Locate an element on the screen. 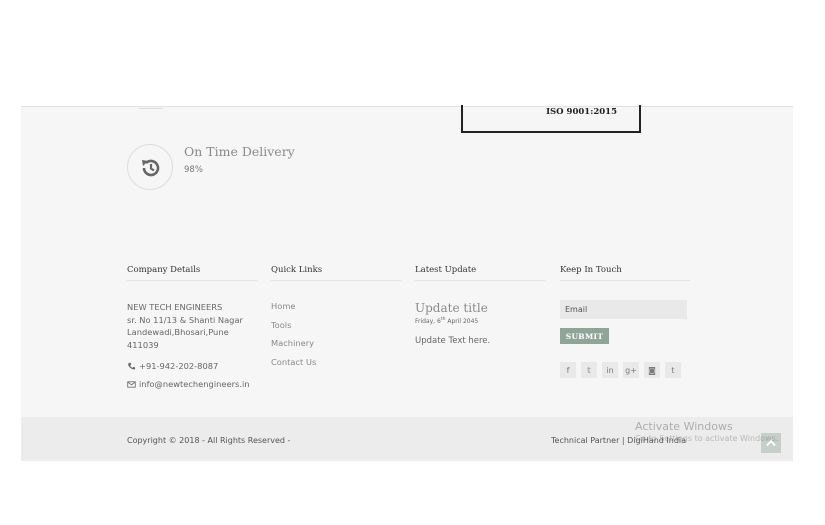 The height and width of the screenshot is (525, 825). email-line: info@newtechengineers.in is located at coordinates (192, 384).